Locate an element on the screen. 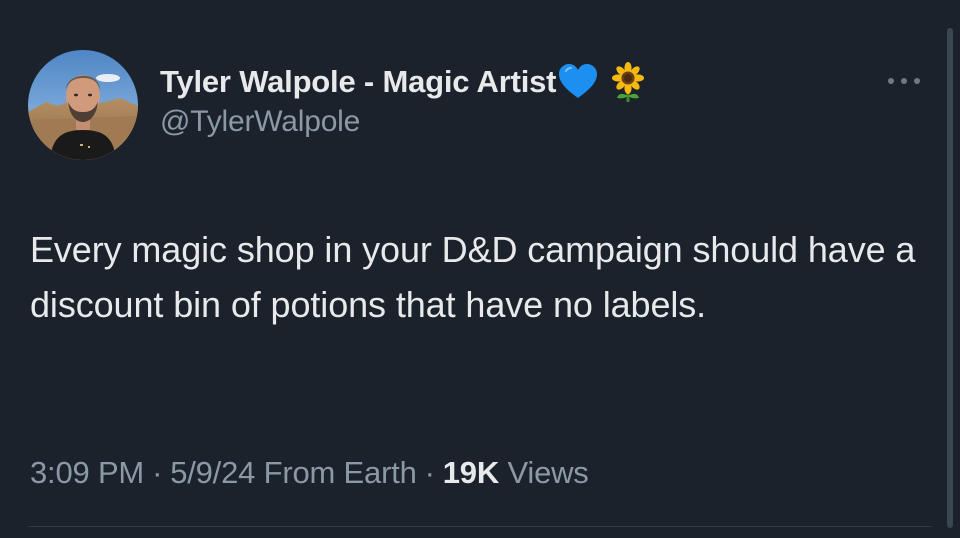  tweet-metadata: 3:09 PM · 5/9/24 From Earth · 19K Views is located at coordinates (309, 473).